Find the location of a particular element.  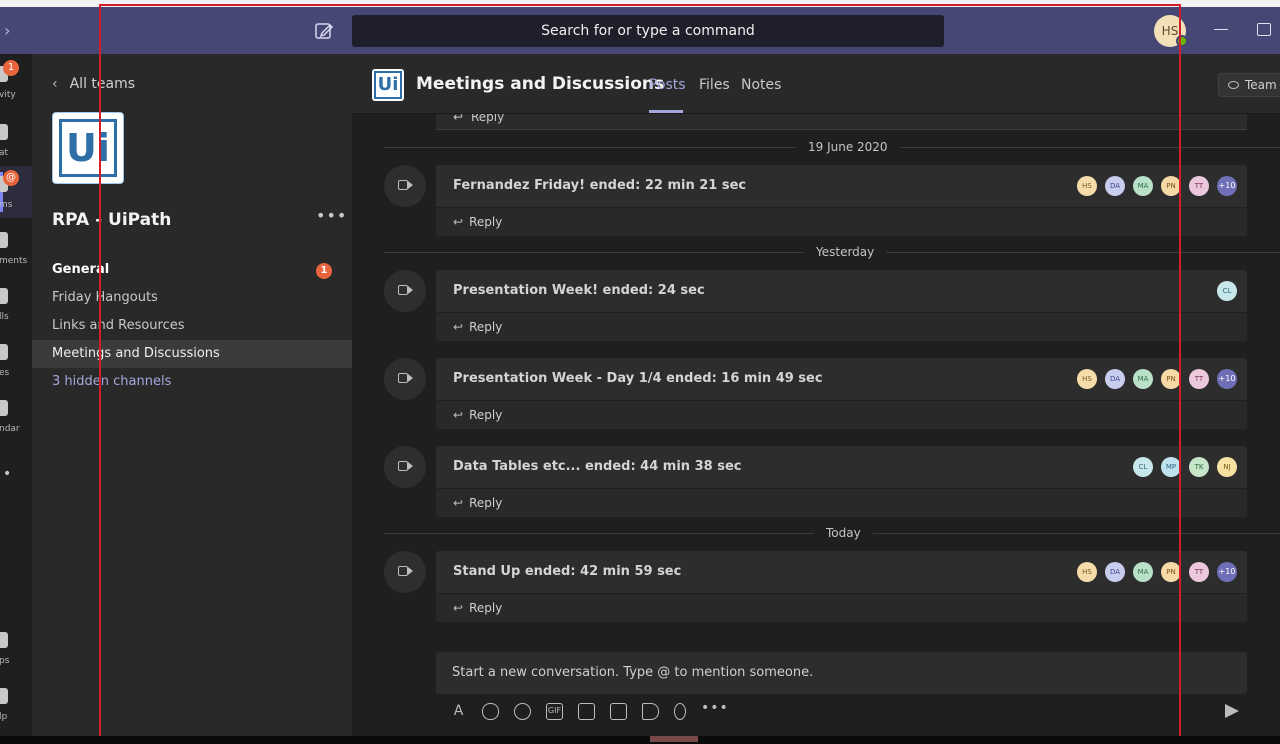

emoji-icon is located at coordinates (522, 711).